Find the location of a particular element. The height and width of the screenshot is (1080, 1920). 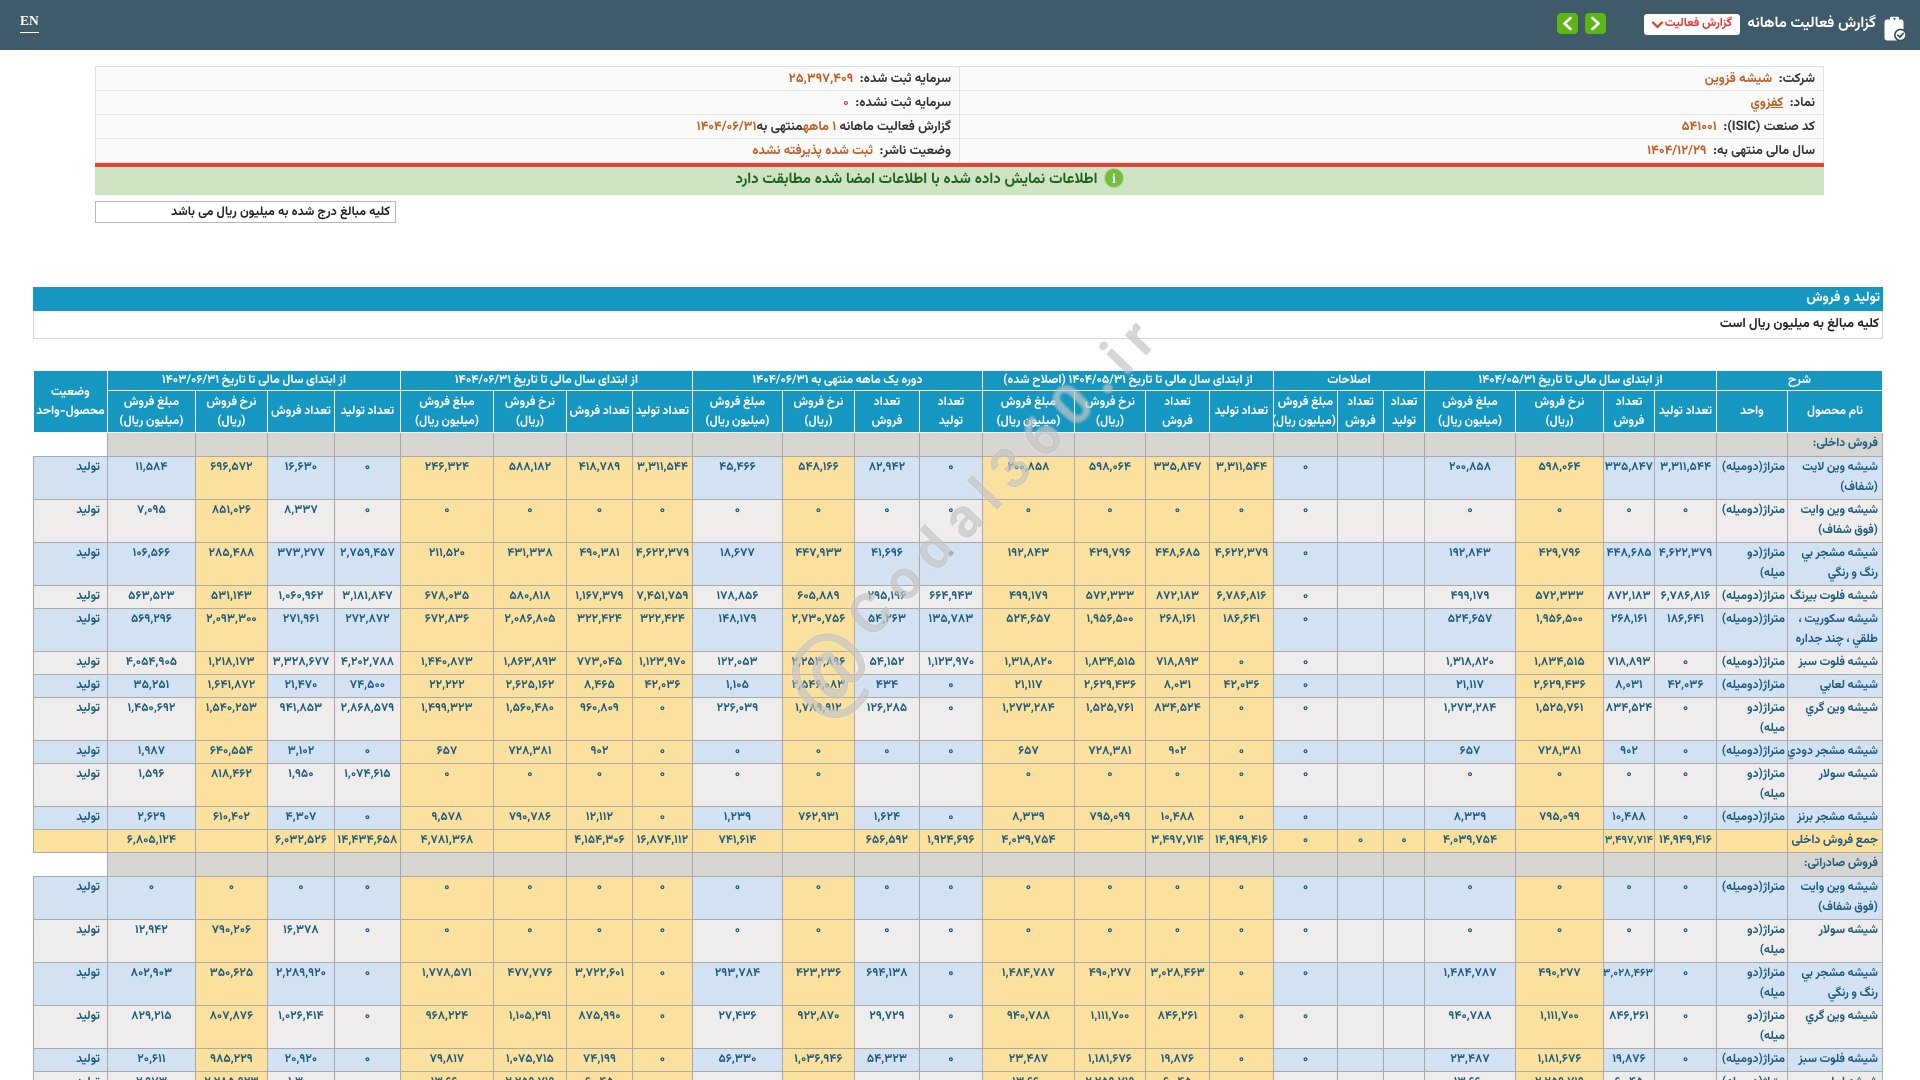

svg-text: i is located at coordinates (1115, 179).